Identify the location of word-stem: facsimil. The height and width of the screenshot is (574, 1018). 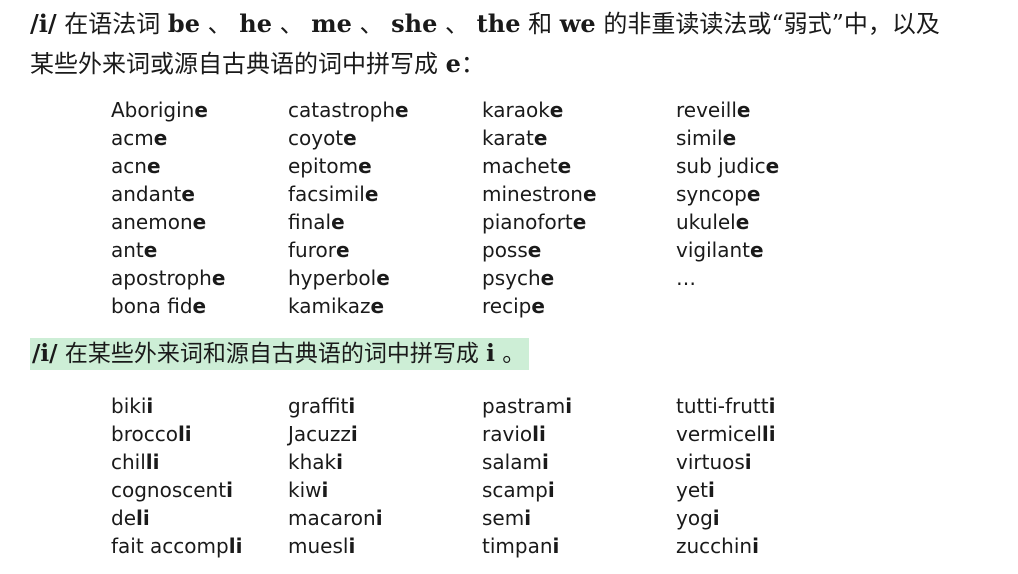
(326, 194).